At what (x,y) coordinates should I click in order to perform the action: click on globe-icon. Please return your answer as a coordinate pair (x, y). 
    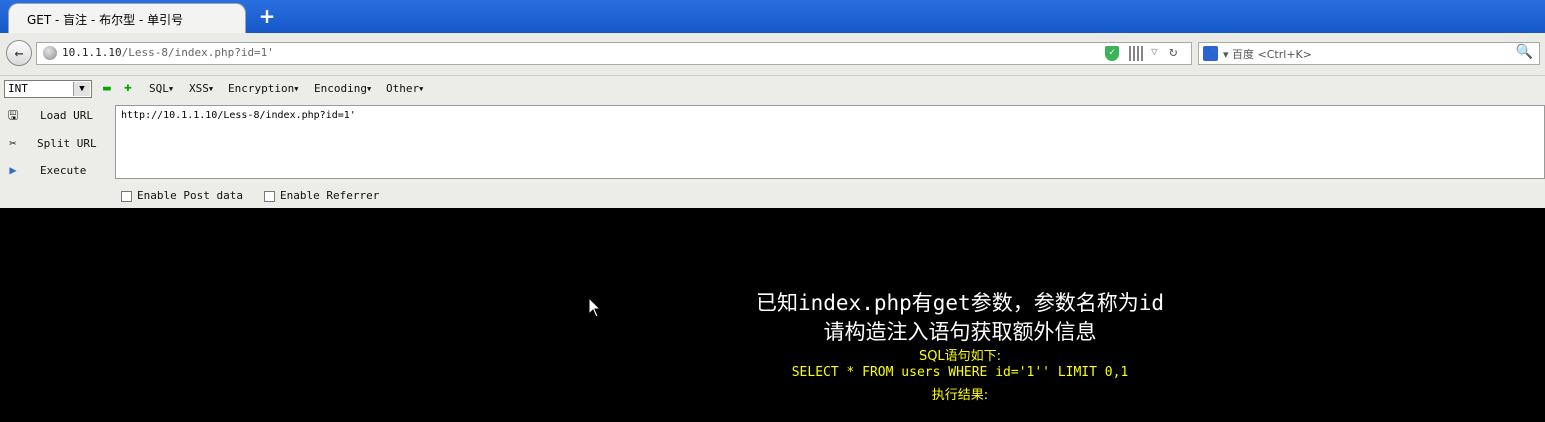
    Looking at the image, I should click on (50, 53).